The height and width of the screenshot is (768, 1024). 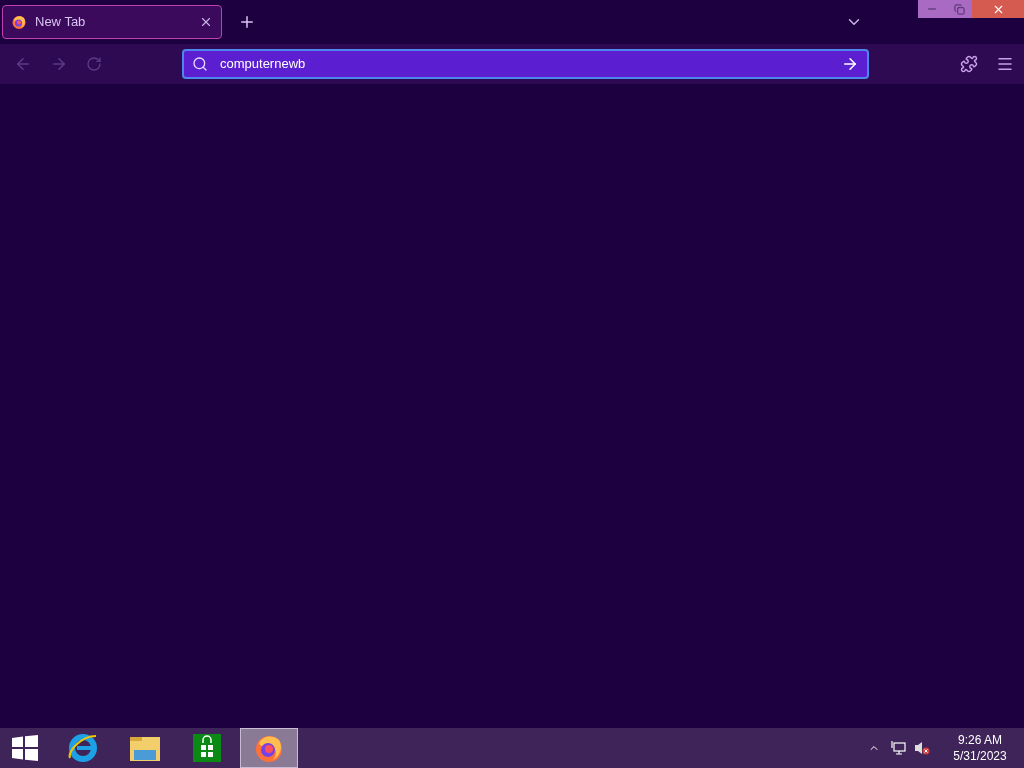 What do you see at coordinates (980, 756) in the screenshot?
I see `clock-date: 5/31/2023` at bounding box center [980, 756].